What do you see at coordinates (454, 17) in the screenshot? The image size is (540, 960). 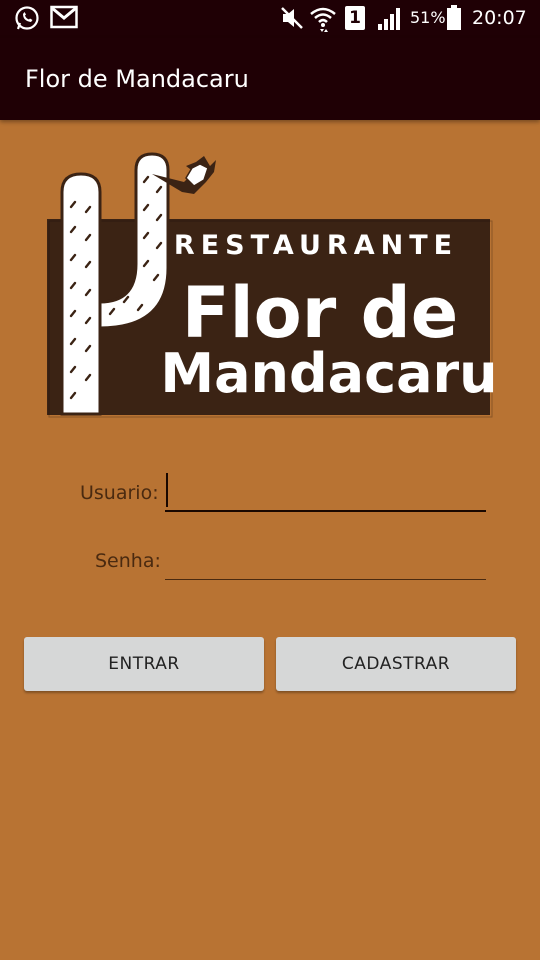 I see `battery-icon` at bounding box center [454, 17].